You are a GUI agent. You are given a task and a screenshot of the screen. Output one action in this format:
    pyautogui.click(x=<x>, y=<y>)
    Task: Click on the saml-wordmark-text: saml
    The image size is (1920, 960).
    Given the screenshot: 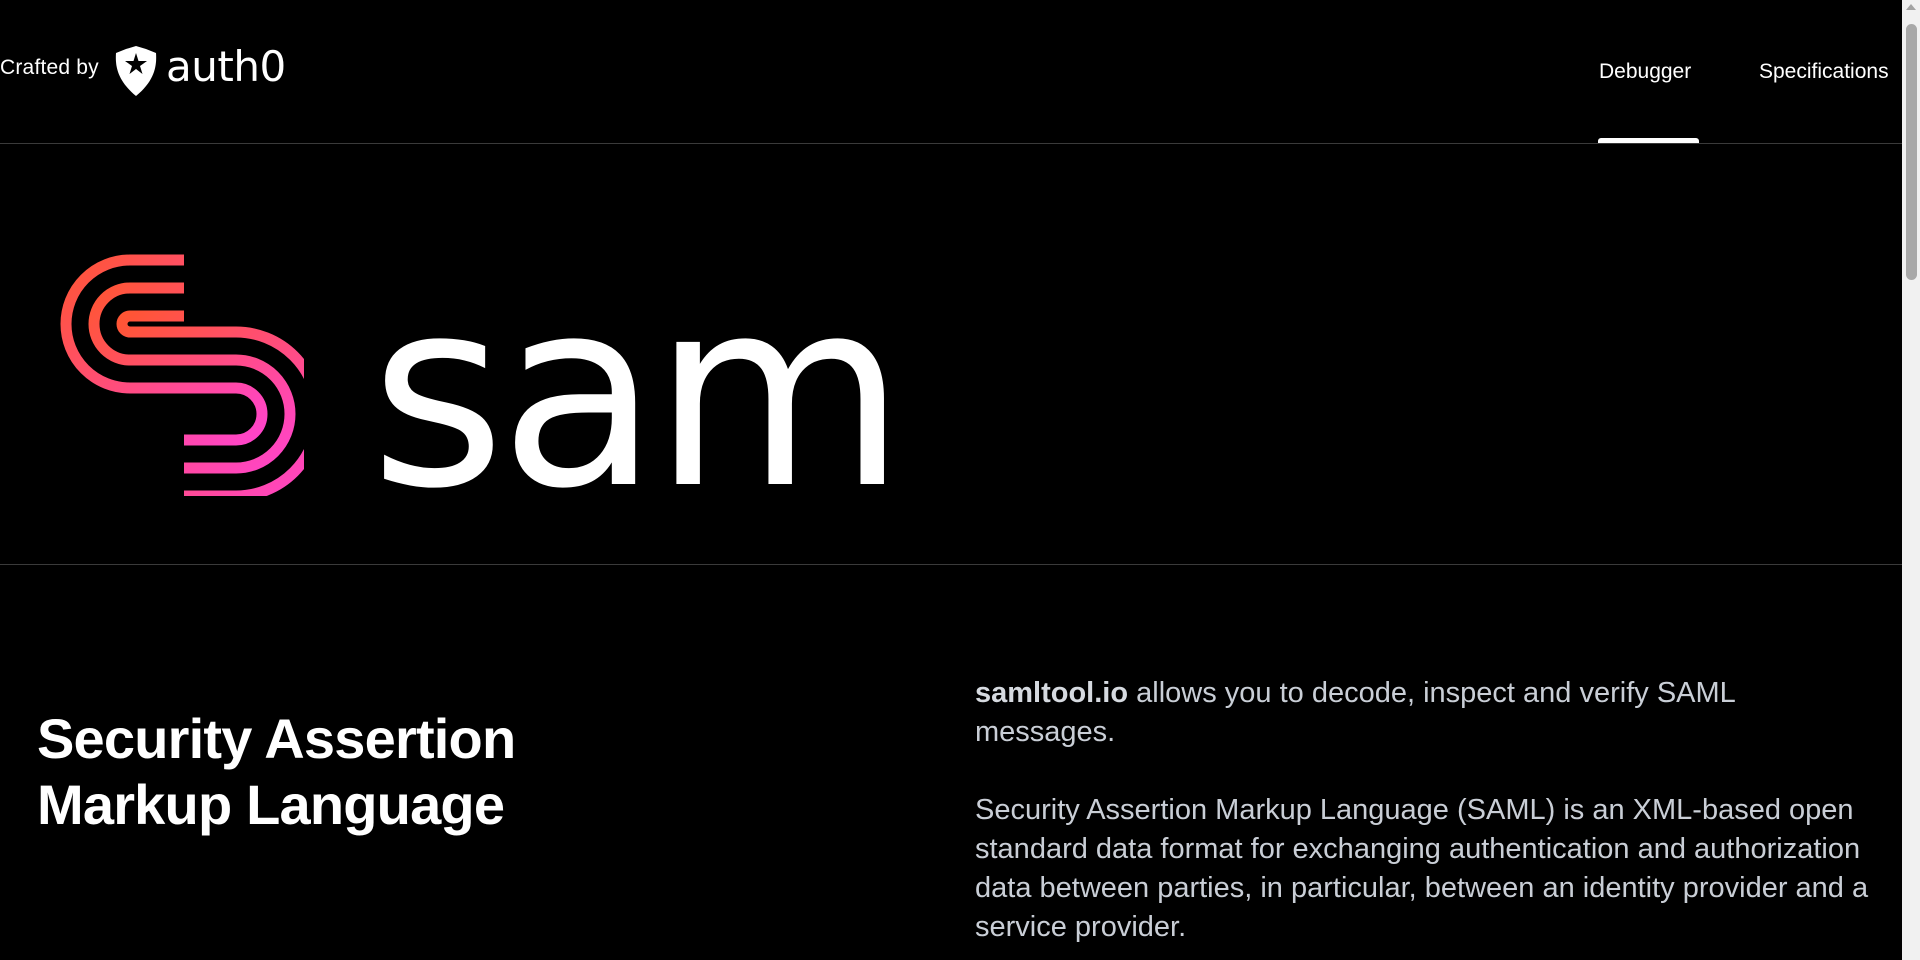 What is the action you would take?
    pyautogui.click(x=635, y=374)
    